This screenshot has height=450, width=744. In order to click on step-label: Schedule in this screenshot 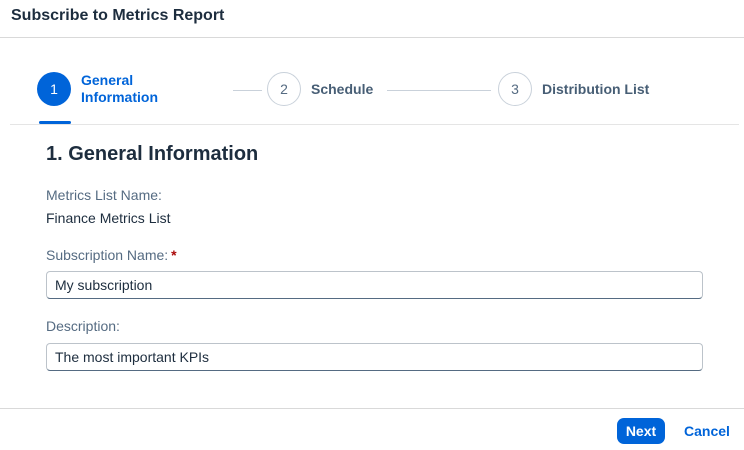, I will do `click(342, 88)`.